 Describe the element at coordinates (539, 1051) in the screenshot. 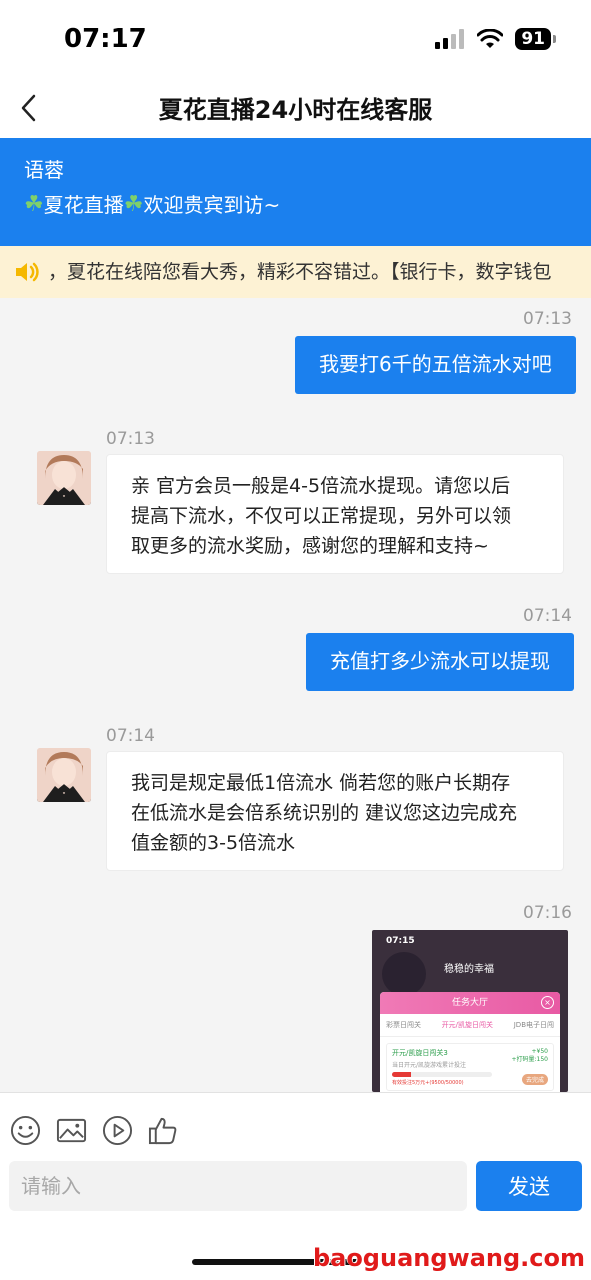

I see `image-reward-line: +¥50` at that location.